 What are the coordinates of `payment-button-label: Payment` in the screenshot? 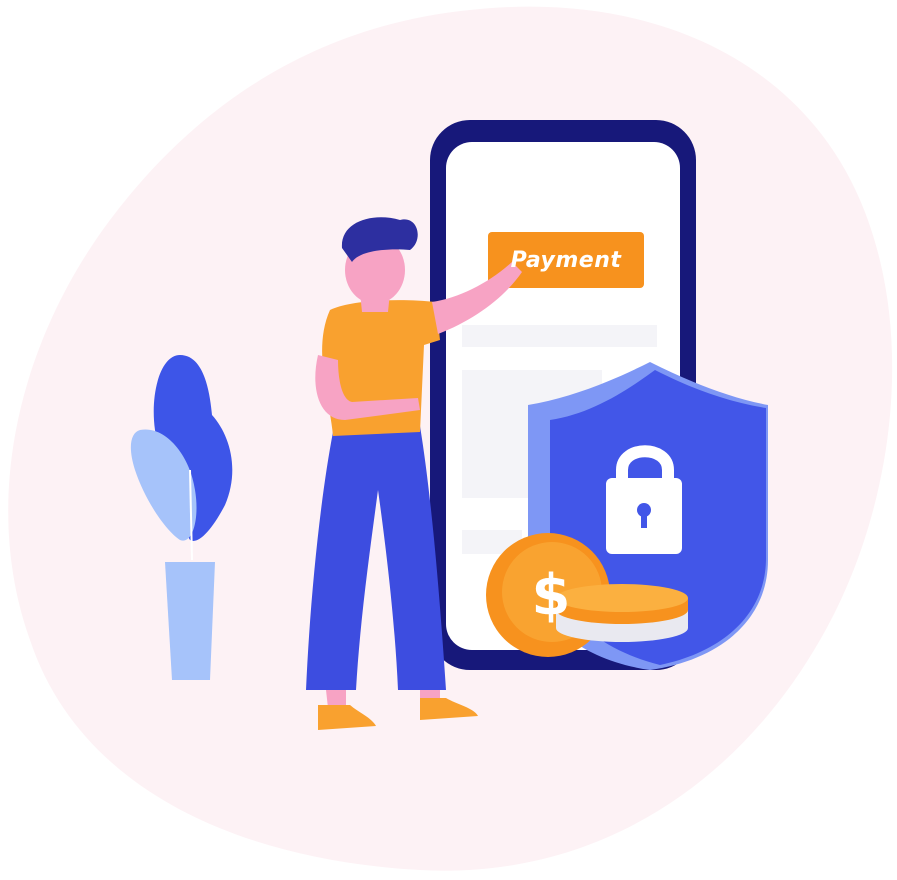 It's located at (566, 260).